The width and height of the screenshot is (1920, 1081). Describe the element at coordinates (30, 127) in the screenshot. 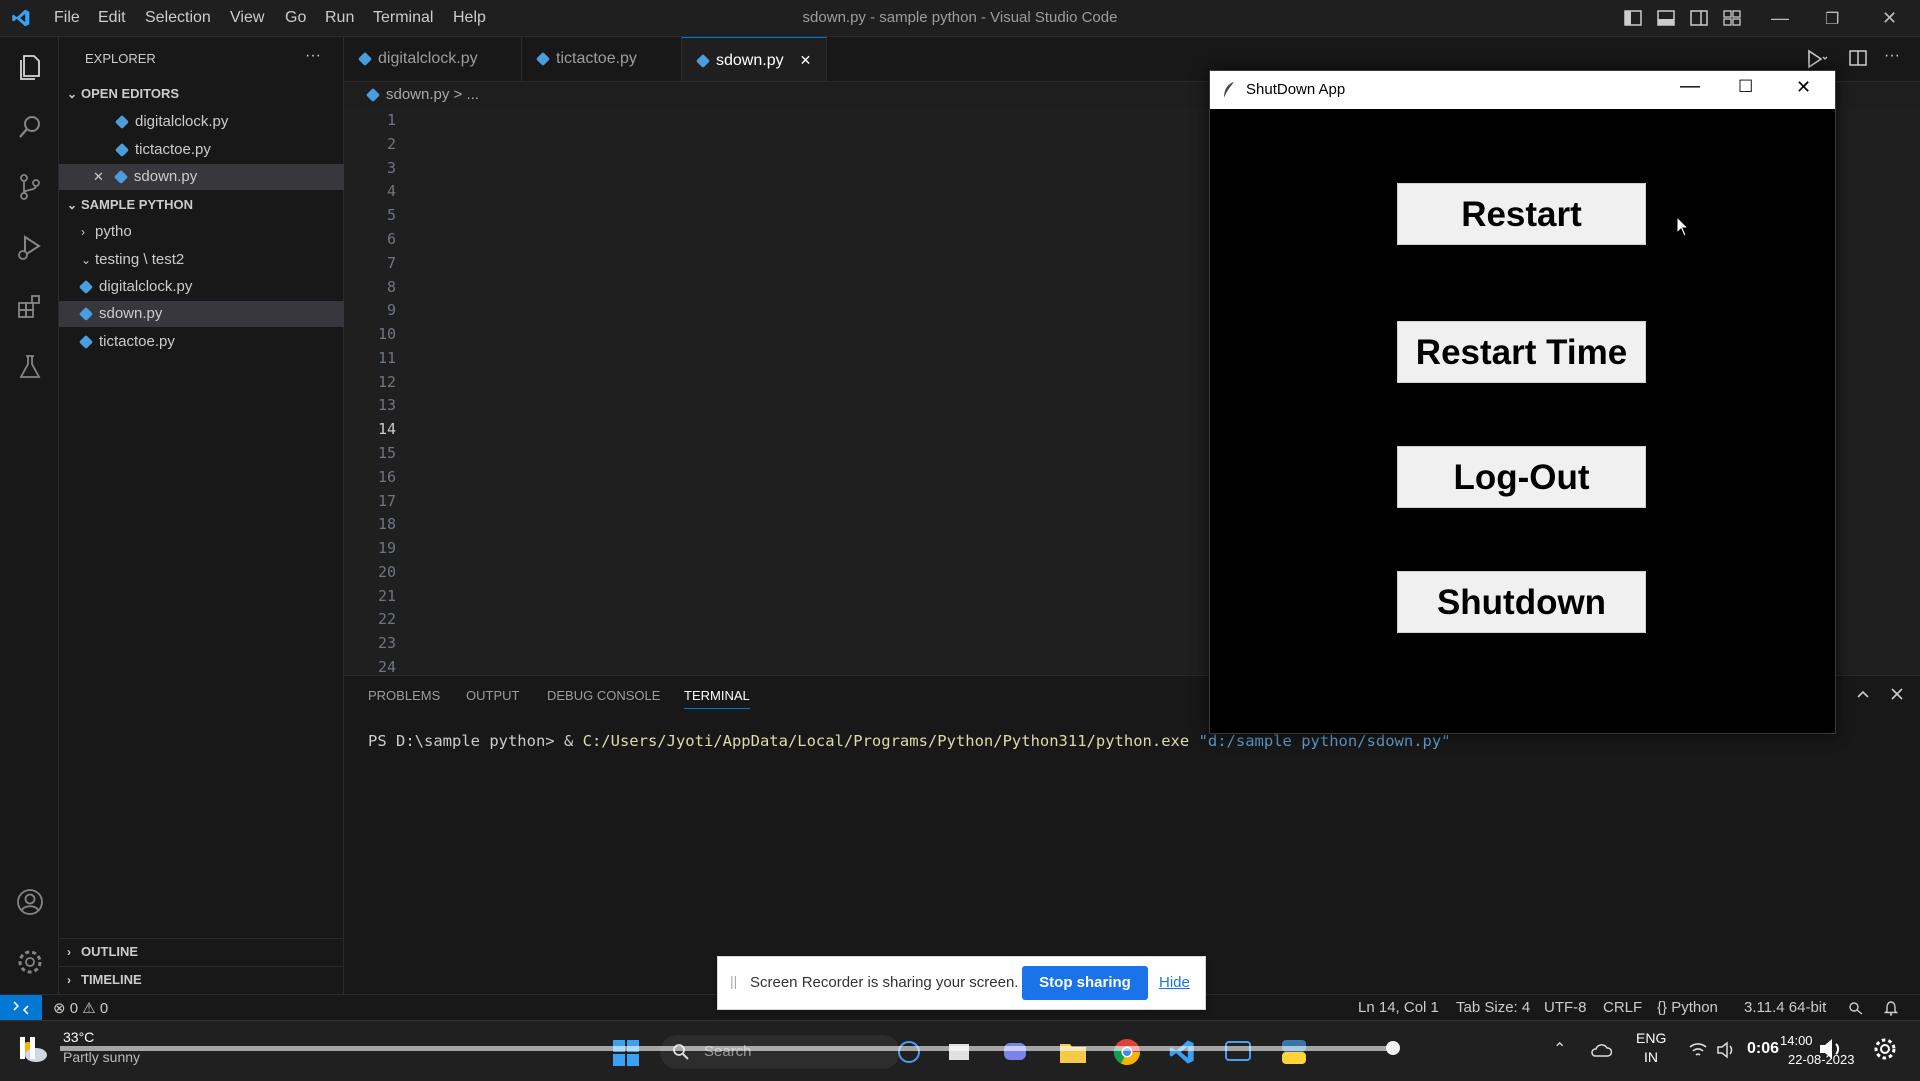

I see `search-icon` at that location.